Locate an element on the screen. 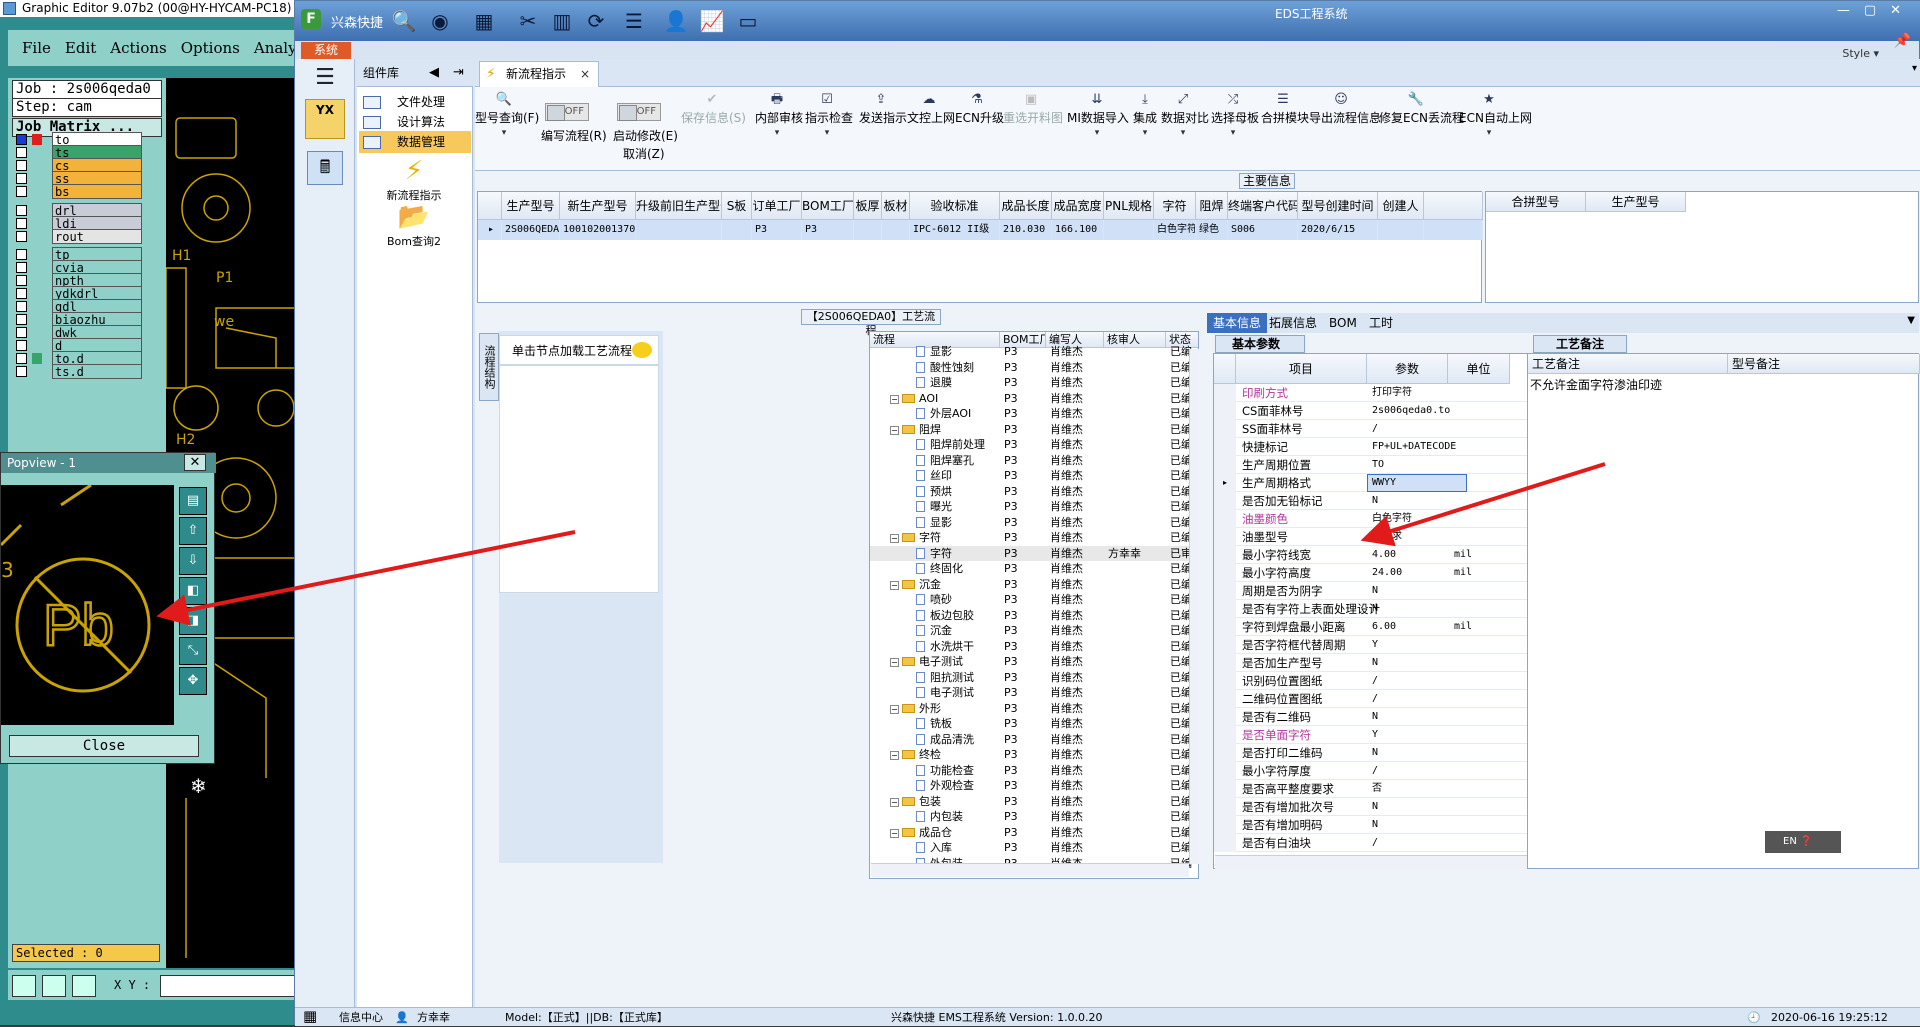 The width and height of the screenshot is (1920, 1027). ribbon-button-12: ☰ 合拼模块 is located at coordinates (1285, 122).